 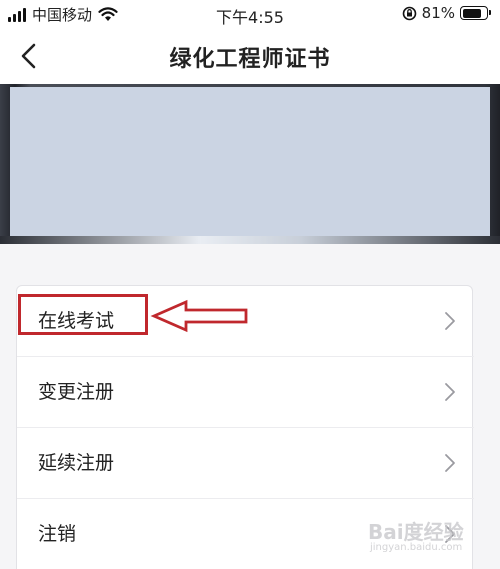 What do you see at coordinates (472, 13) in the screenshot?
I see `battery-fill` at bounding box center [472, 13].